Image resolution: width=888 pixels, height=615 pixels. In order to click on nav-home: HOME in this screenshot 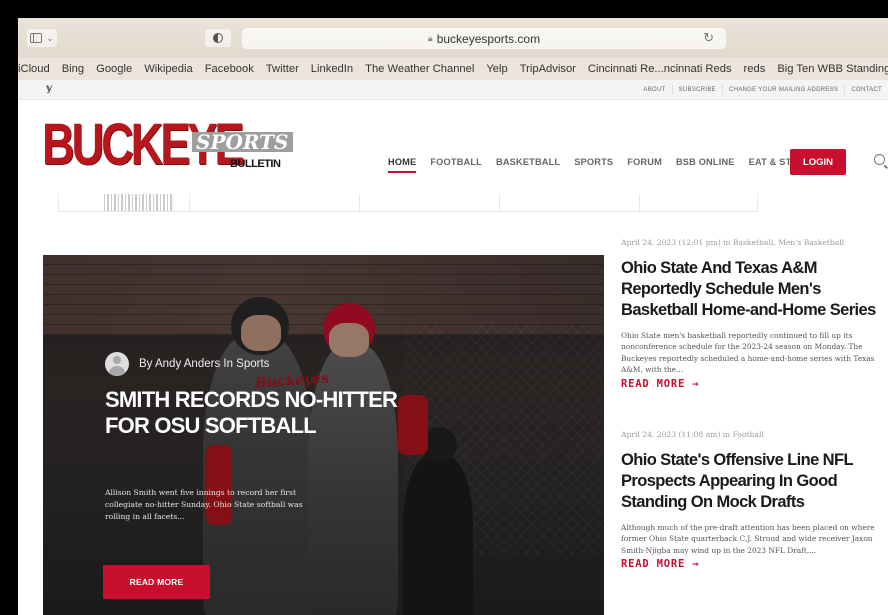, I will do `click(402, 165)`.